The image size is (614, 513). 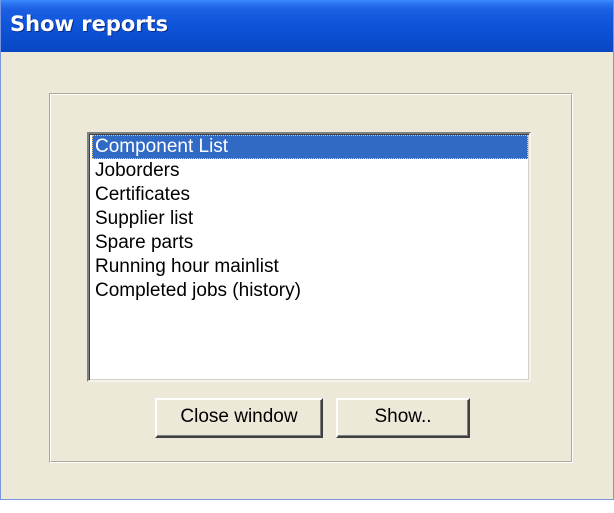 I want to click on window-title: Show reports, so click(x=89, y=24).